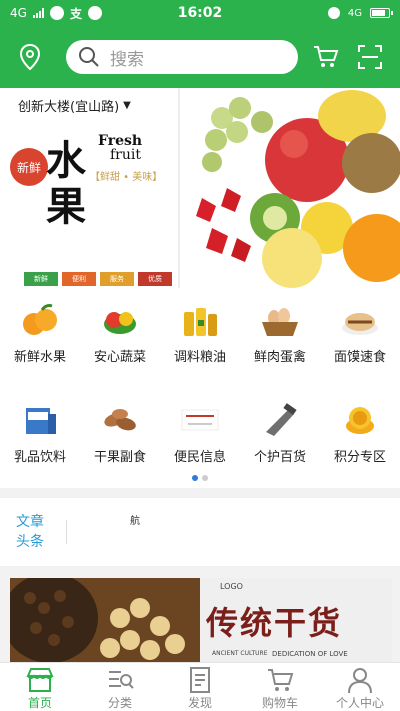 This screenshot has width=400, height=711. Describe the element at coordinates (200, 532) in the screenshot. I see `news-ticker: 文章头条 航` at that location.